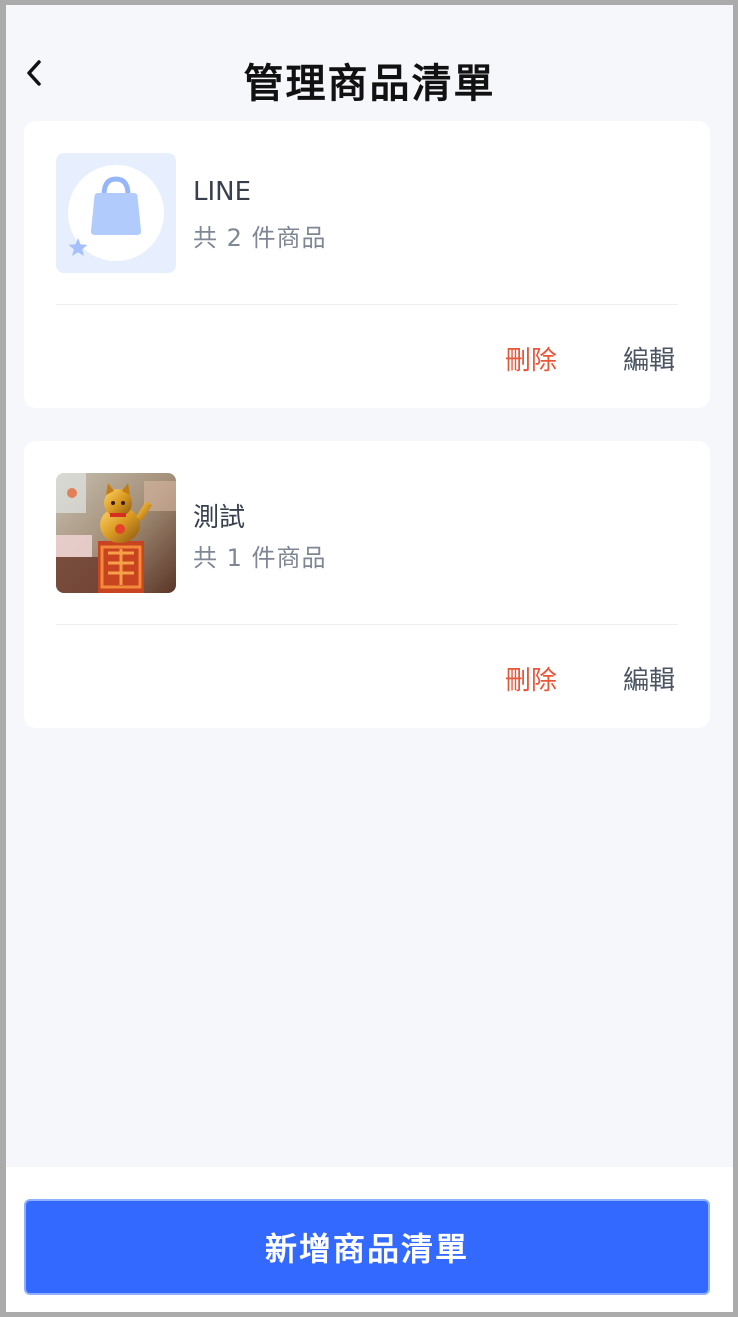  I want to click on add-list-button: 新增商品清單, so click(367, 1247).